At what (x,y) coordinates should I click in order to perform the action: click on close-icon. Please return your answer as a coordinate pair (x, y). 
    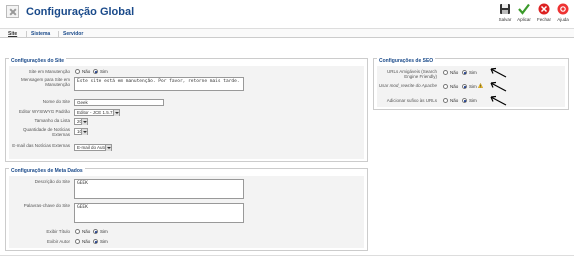
    Looking at the image, I should click on (544, 9).